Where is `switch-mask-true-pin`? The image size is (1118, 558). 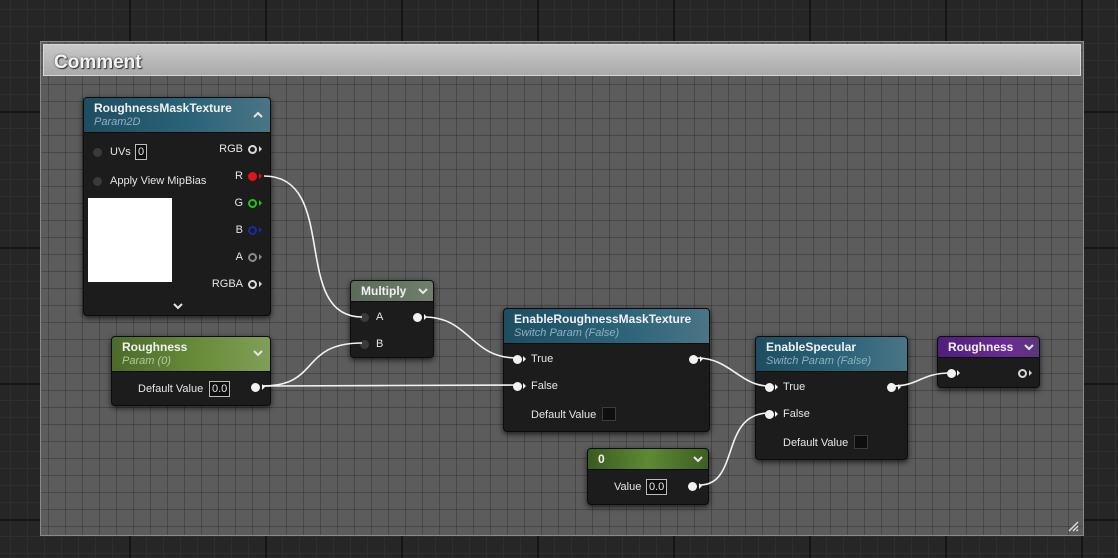
switch-mask-true-pin is located at coordinates (517, 359).